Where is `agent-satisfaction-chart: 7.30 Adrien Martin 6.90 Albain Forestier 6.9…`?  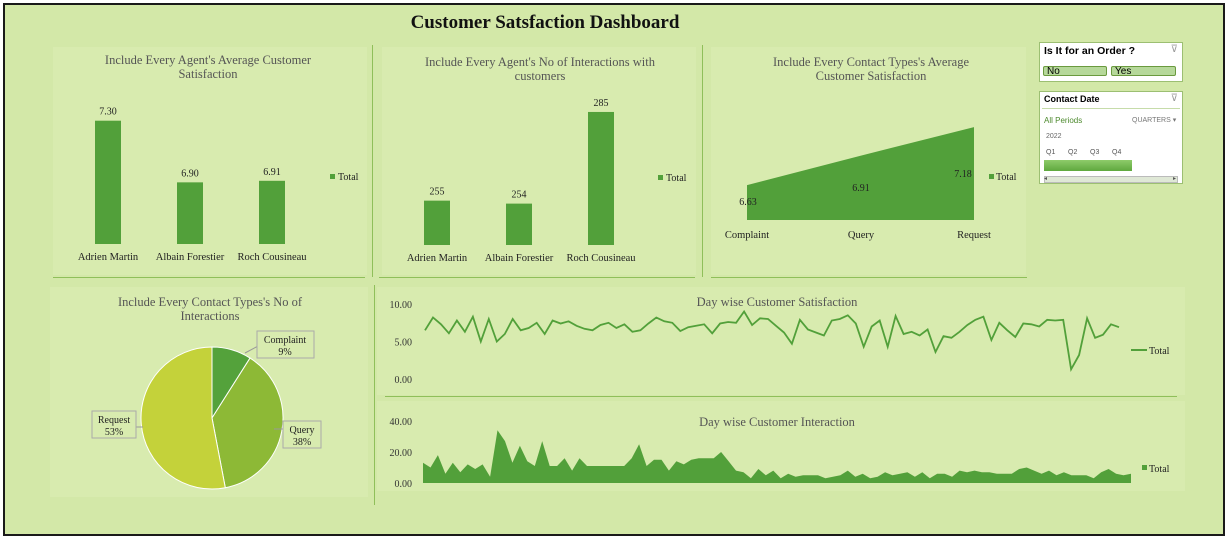 agent-satisfaction-chart: 7.30 Adrien Martin 6.90 Albain Forestier 6.9… is located at coordinates (218, 185).